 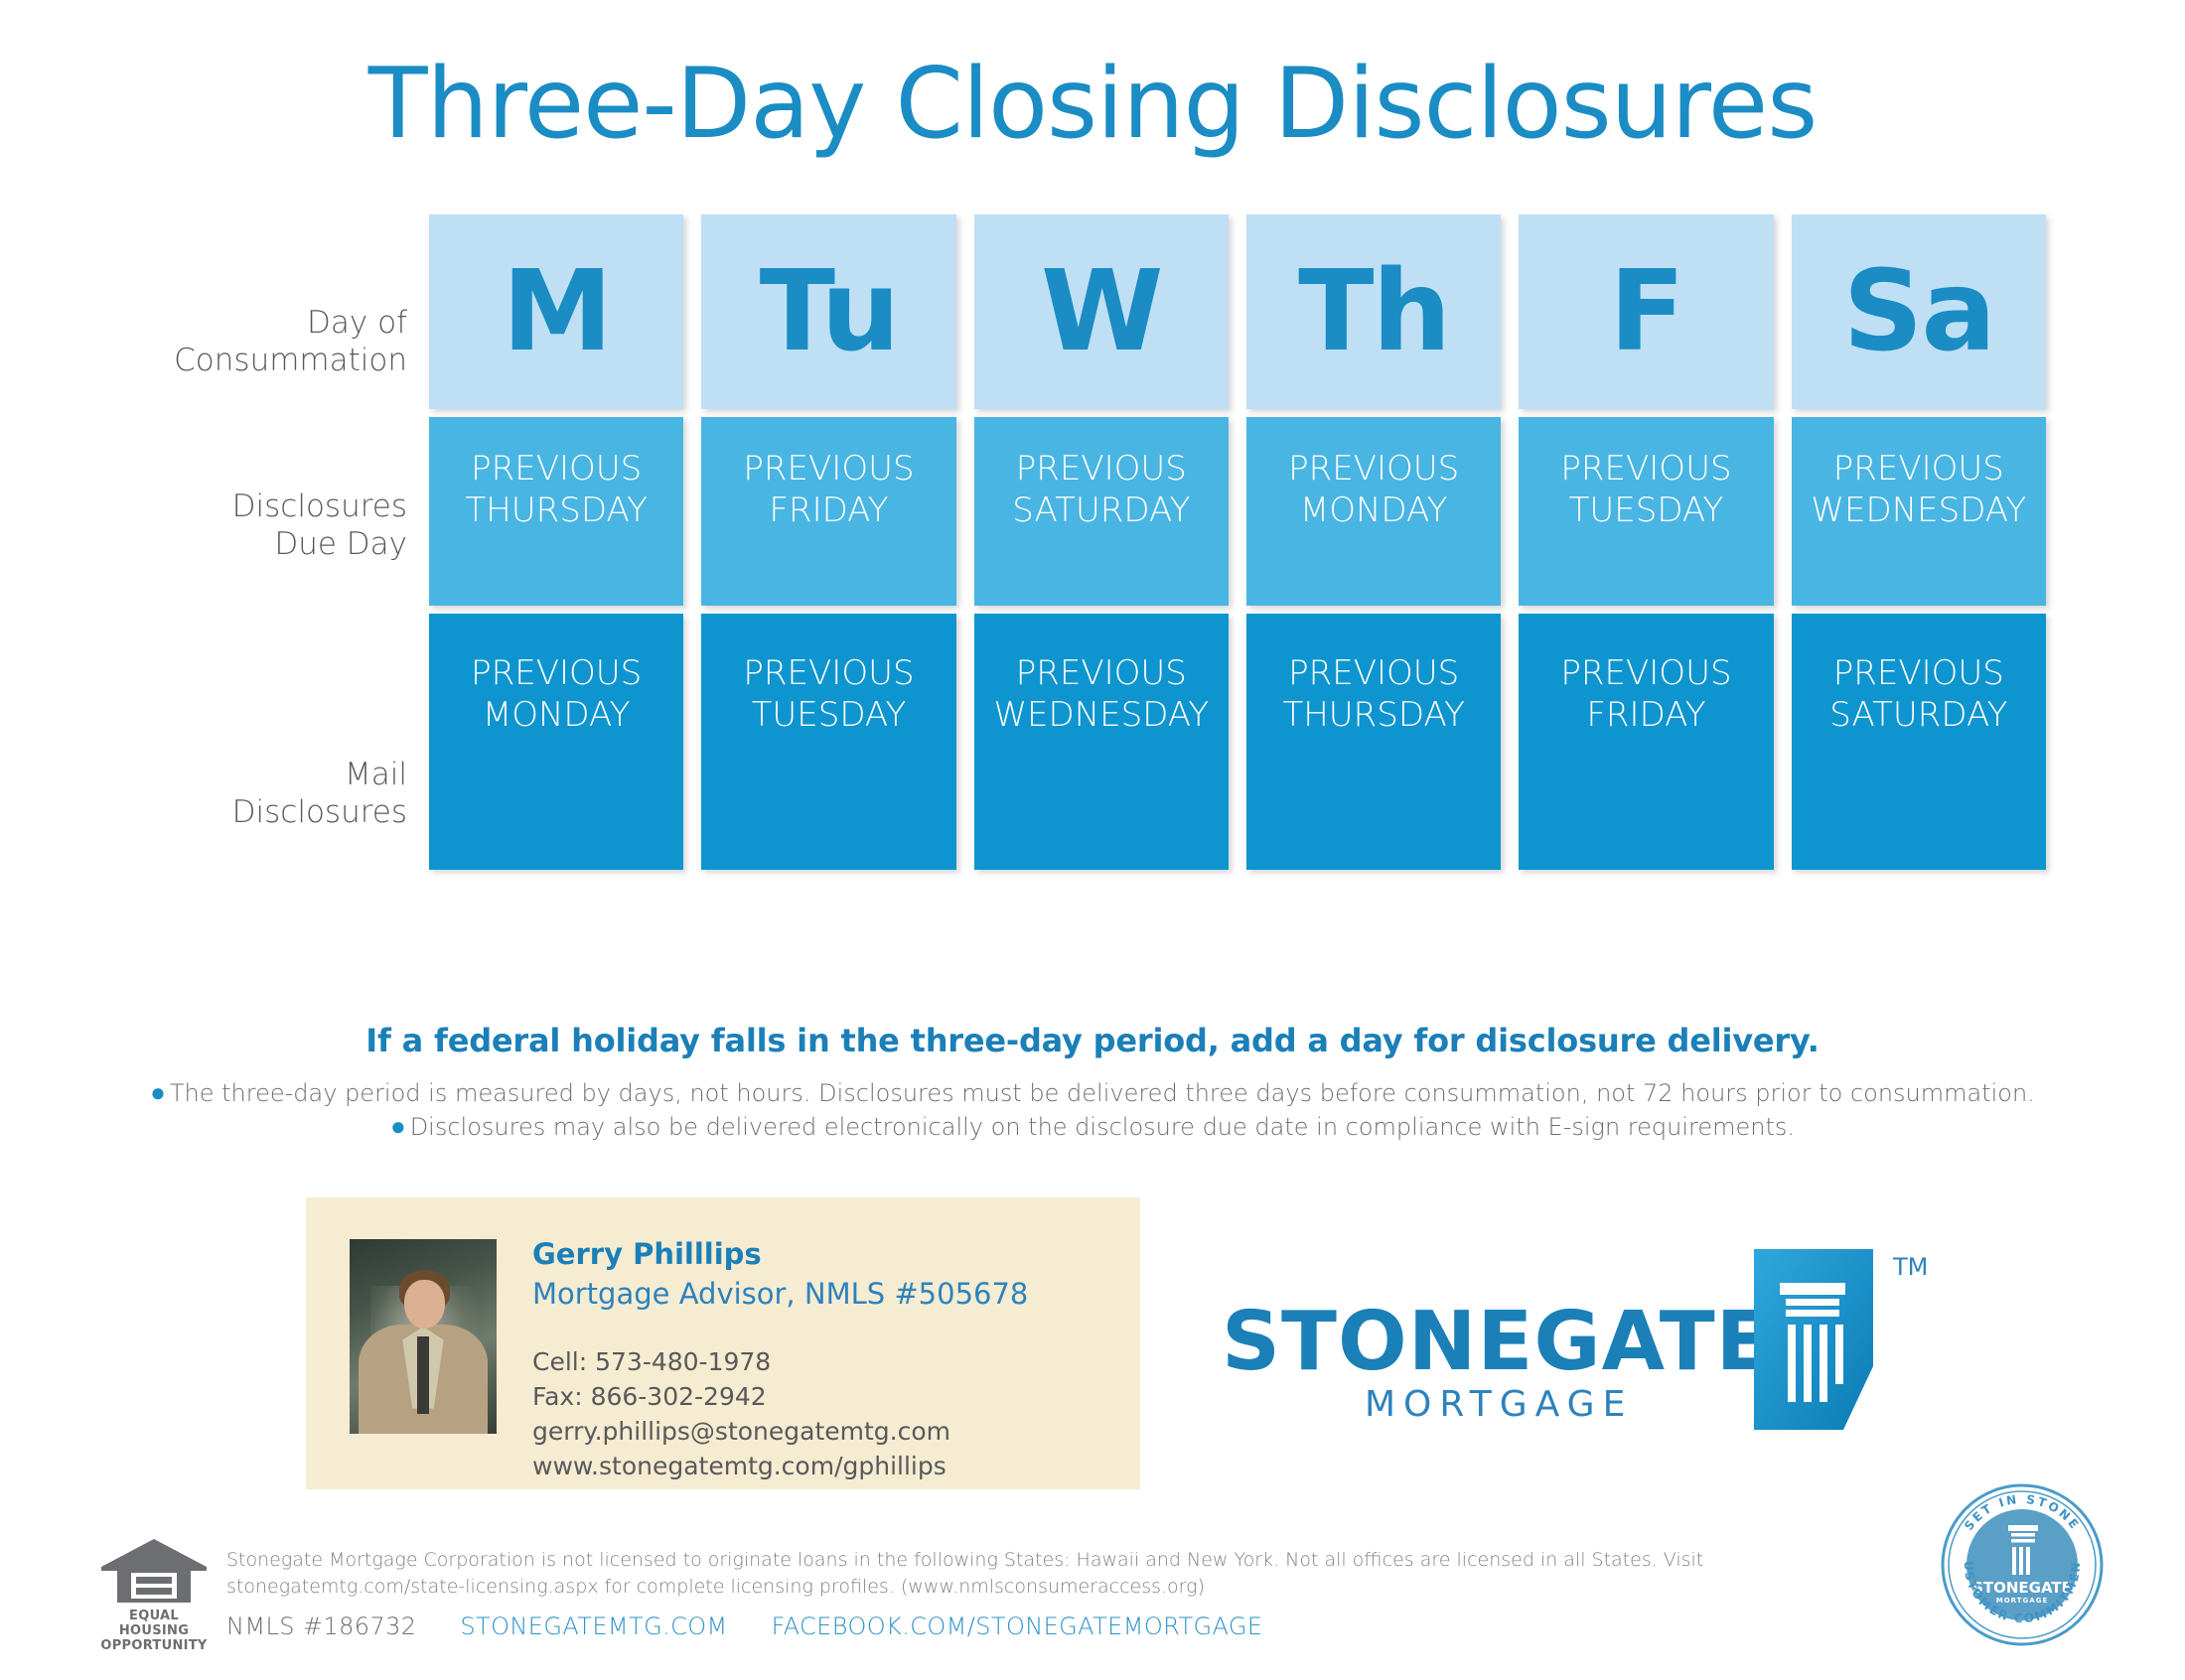 What do you see at coordinates (2022, 1601) in the screenshot?
I see `seal-center-sub: MORTGAGE` at bounding box center [2022, 1601].